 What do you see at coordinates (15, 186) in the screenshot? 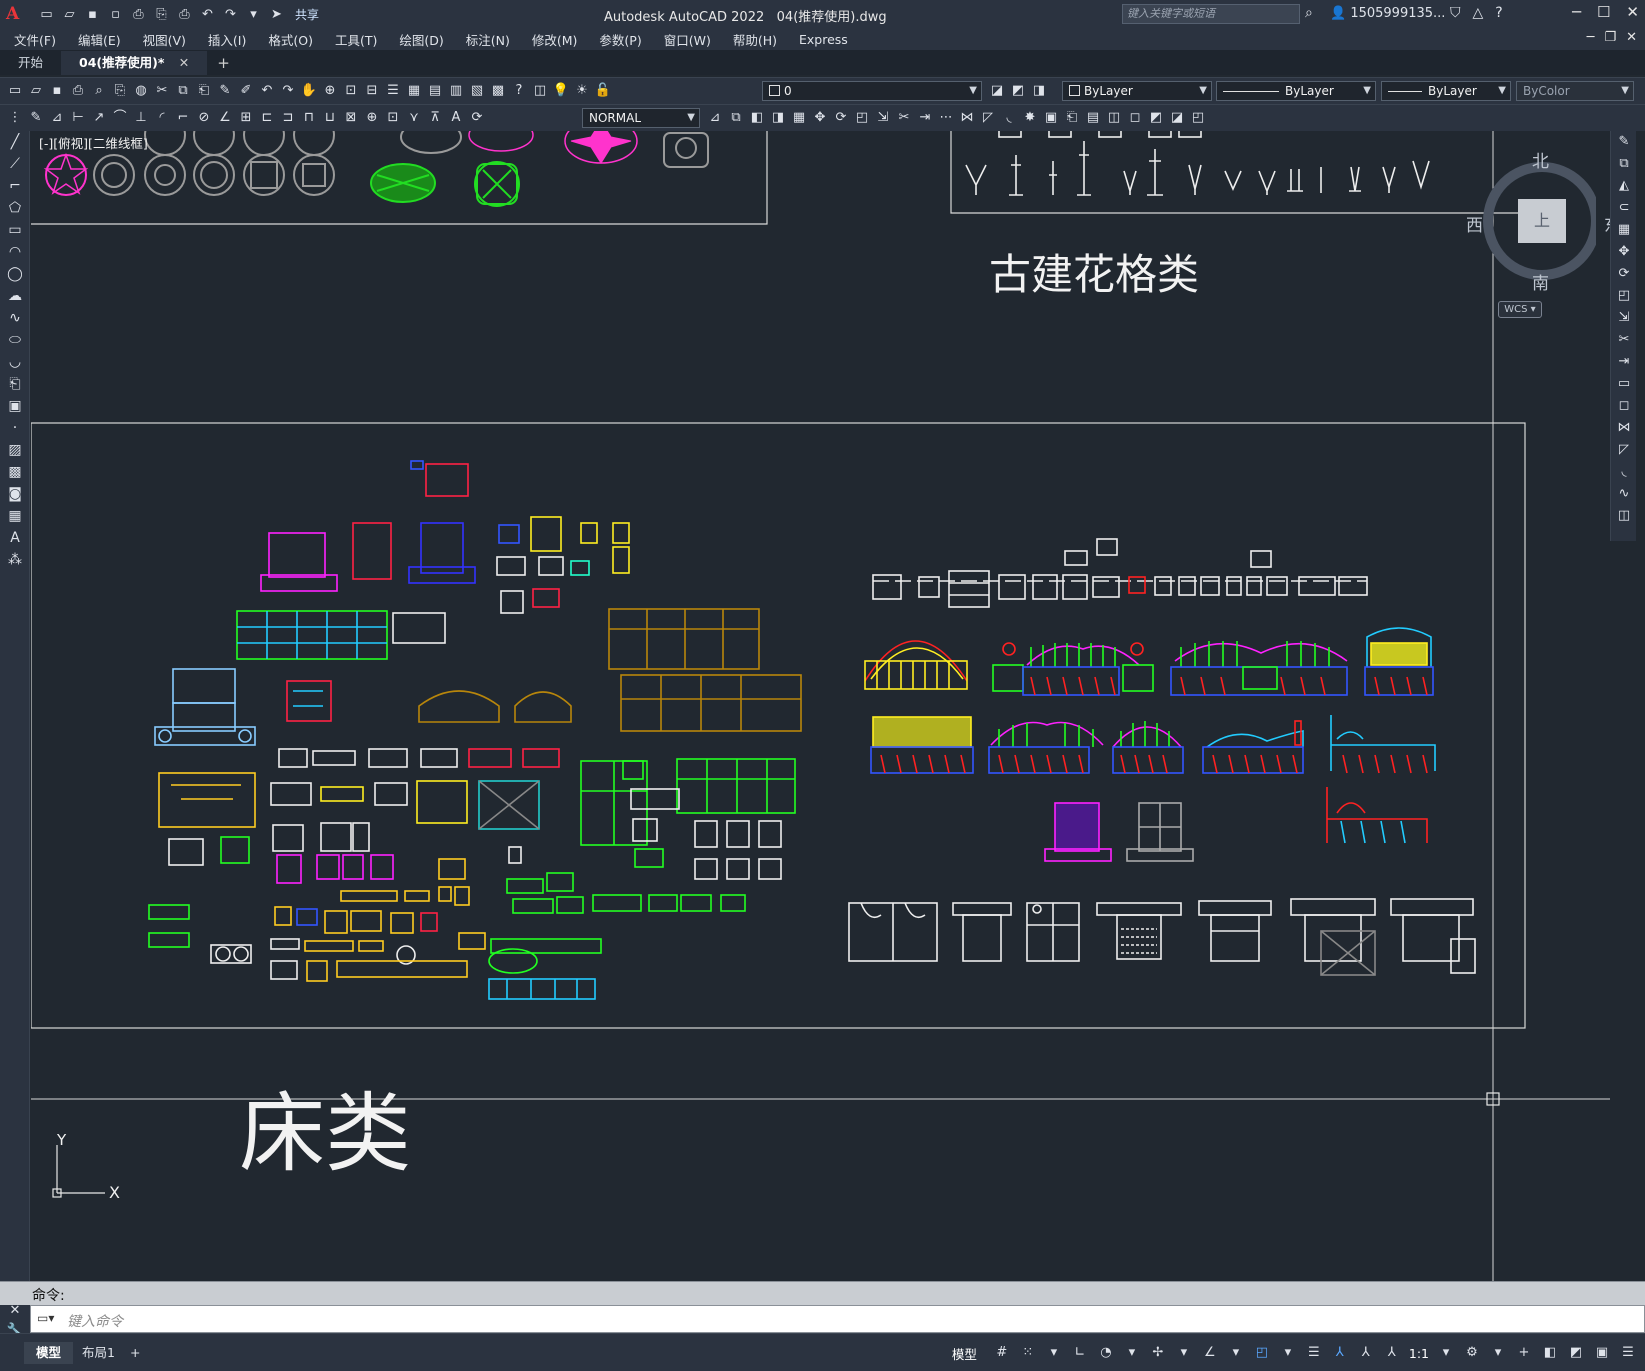
I see `polyline-icon: ⌐` at bounding box center [15, 186].